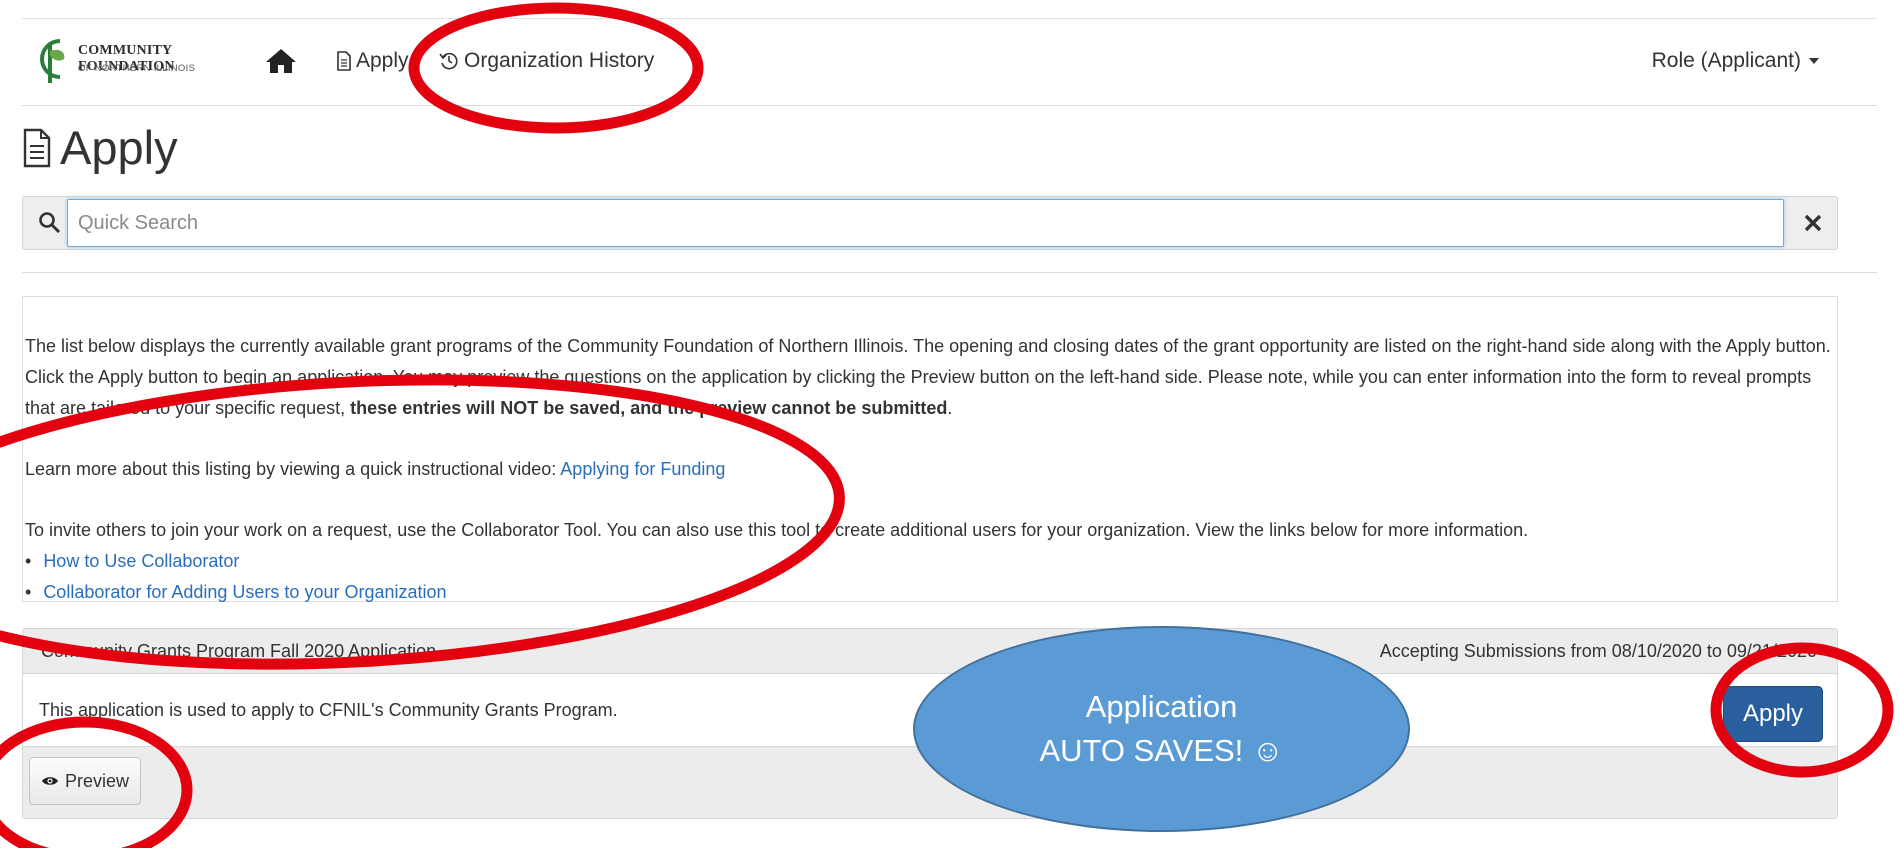  I want to click on preview-button: Preview, so click(85, 781).